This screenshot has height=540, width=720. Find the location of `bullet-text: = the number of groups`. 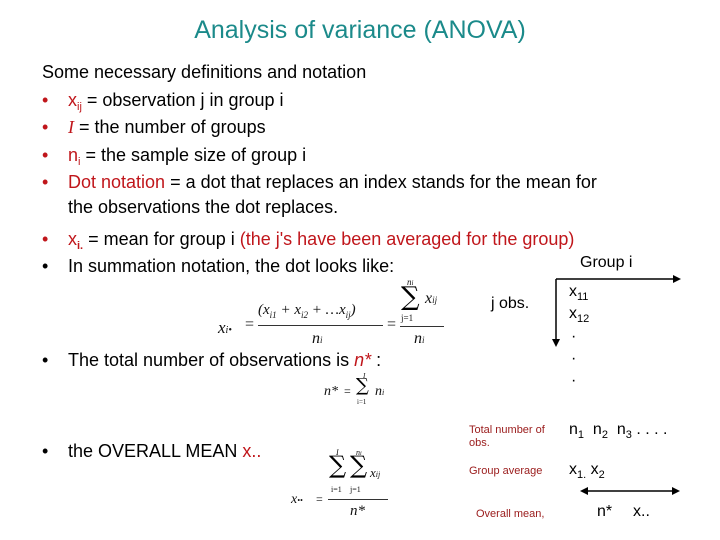

bullet-text: = the number of groups is located at coordinates (170, 127).